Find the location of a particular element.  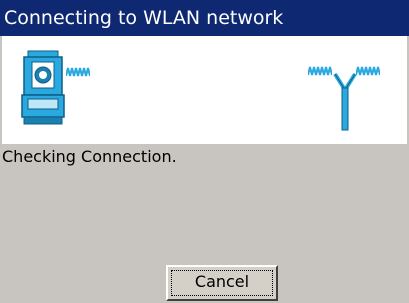

wlan-antenna-icon is located at coordinates (345, 101).